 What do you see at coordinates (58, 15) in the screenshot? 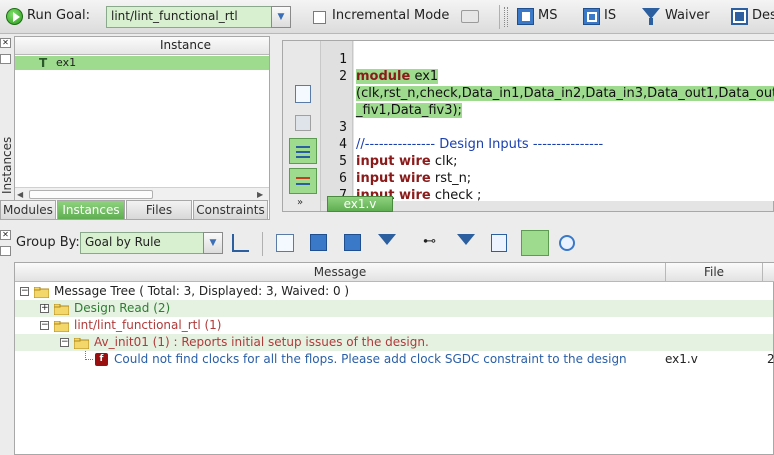
I see `run-goal-label: Run Goal:` at bounding box center [58, 15].